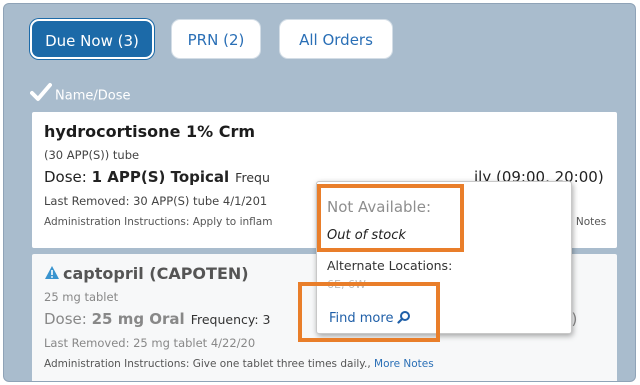  Describe the element at coordinates (81, 297) in the screenshot. I see `med-form: 25 mg tablet` at that location.